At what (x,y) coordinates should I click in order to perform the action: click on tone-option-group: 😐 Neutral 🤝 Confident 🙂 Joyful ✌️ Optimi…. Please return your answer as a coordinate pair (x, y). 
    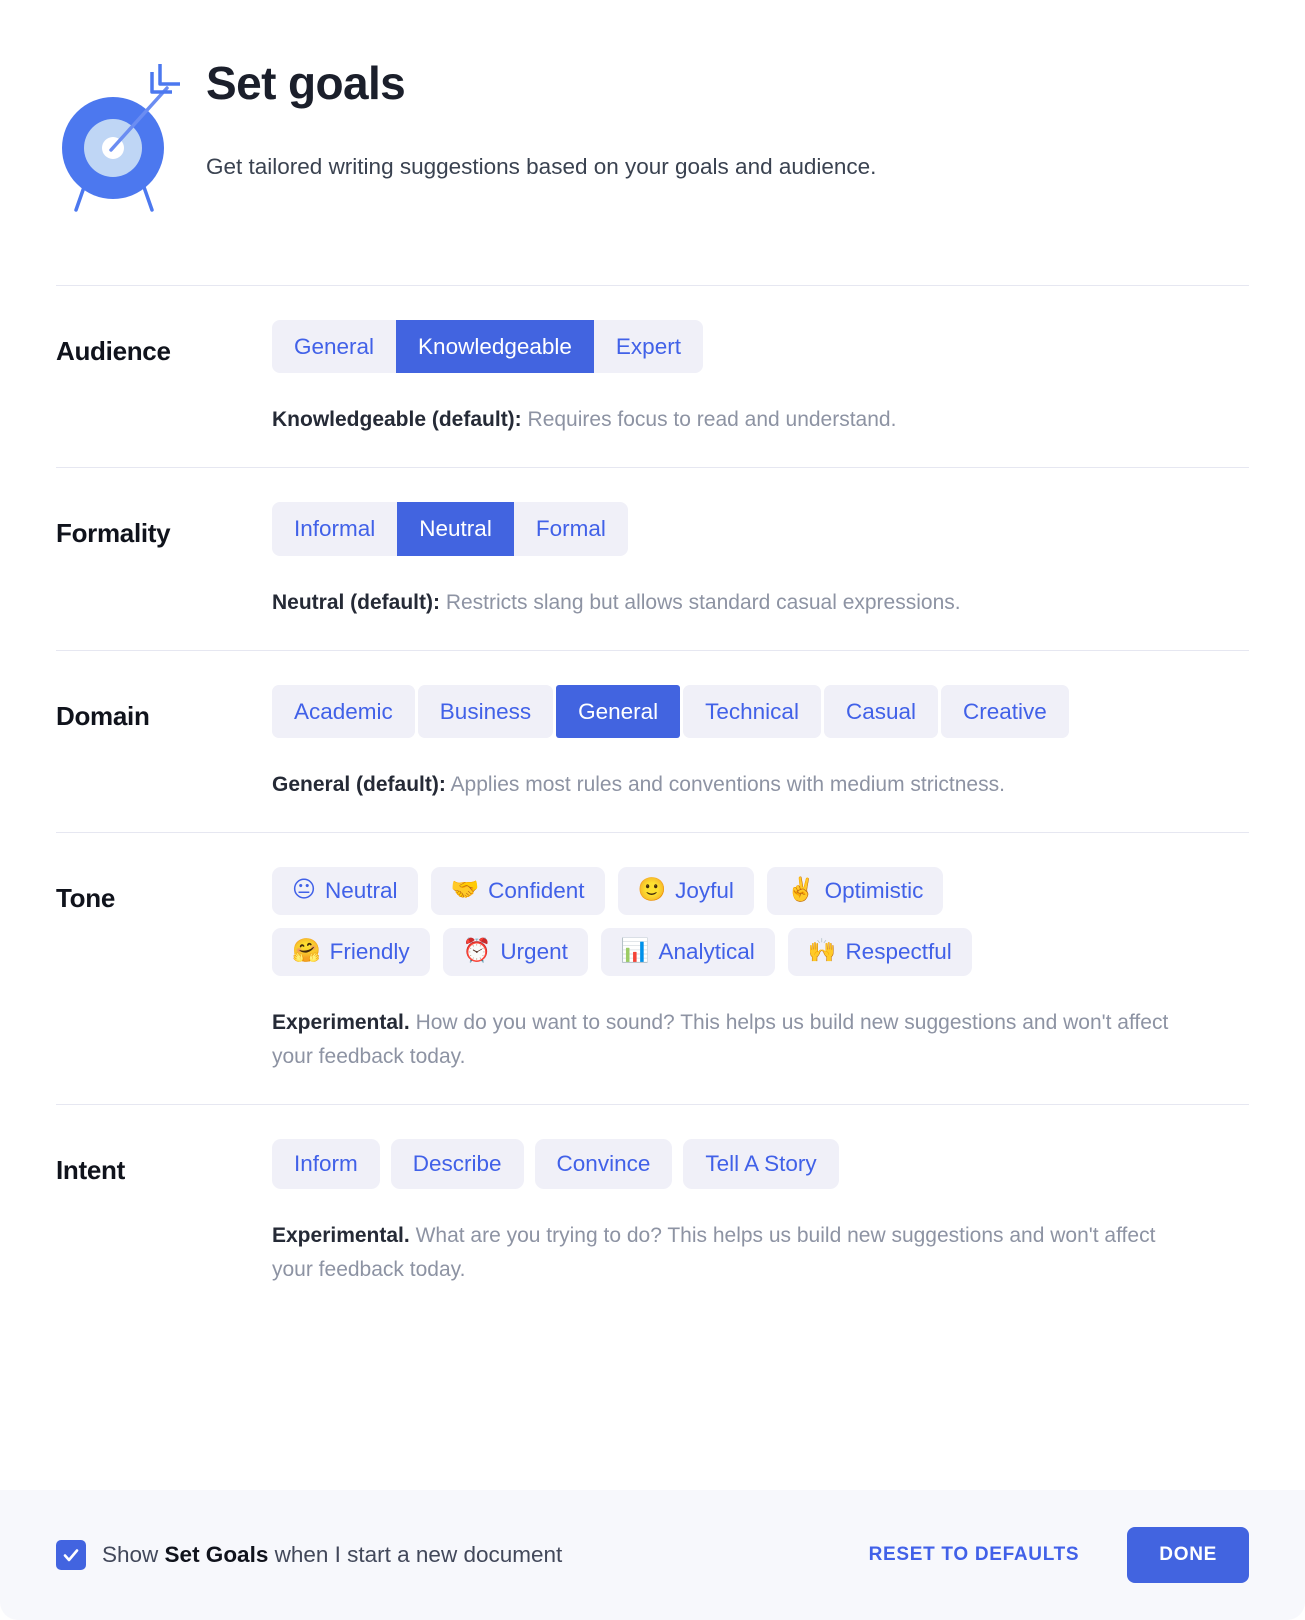
    Looking at the image, I should click on (667, 921).